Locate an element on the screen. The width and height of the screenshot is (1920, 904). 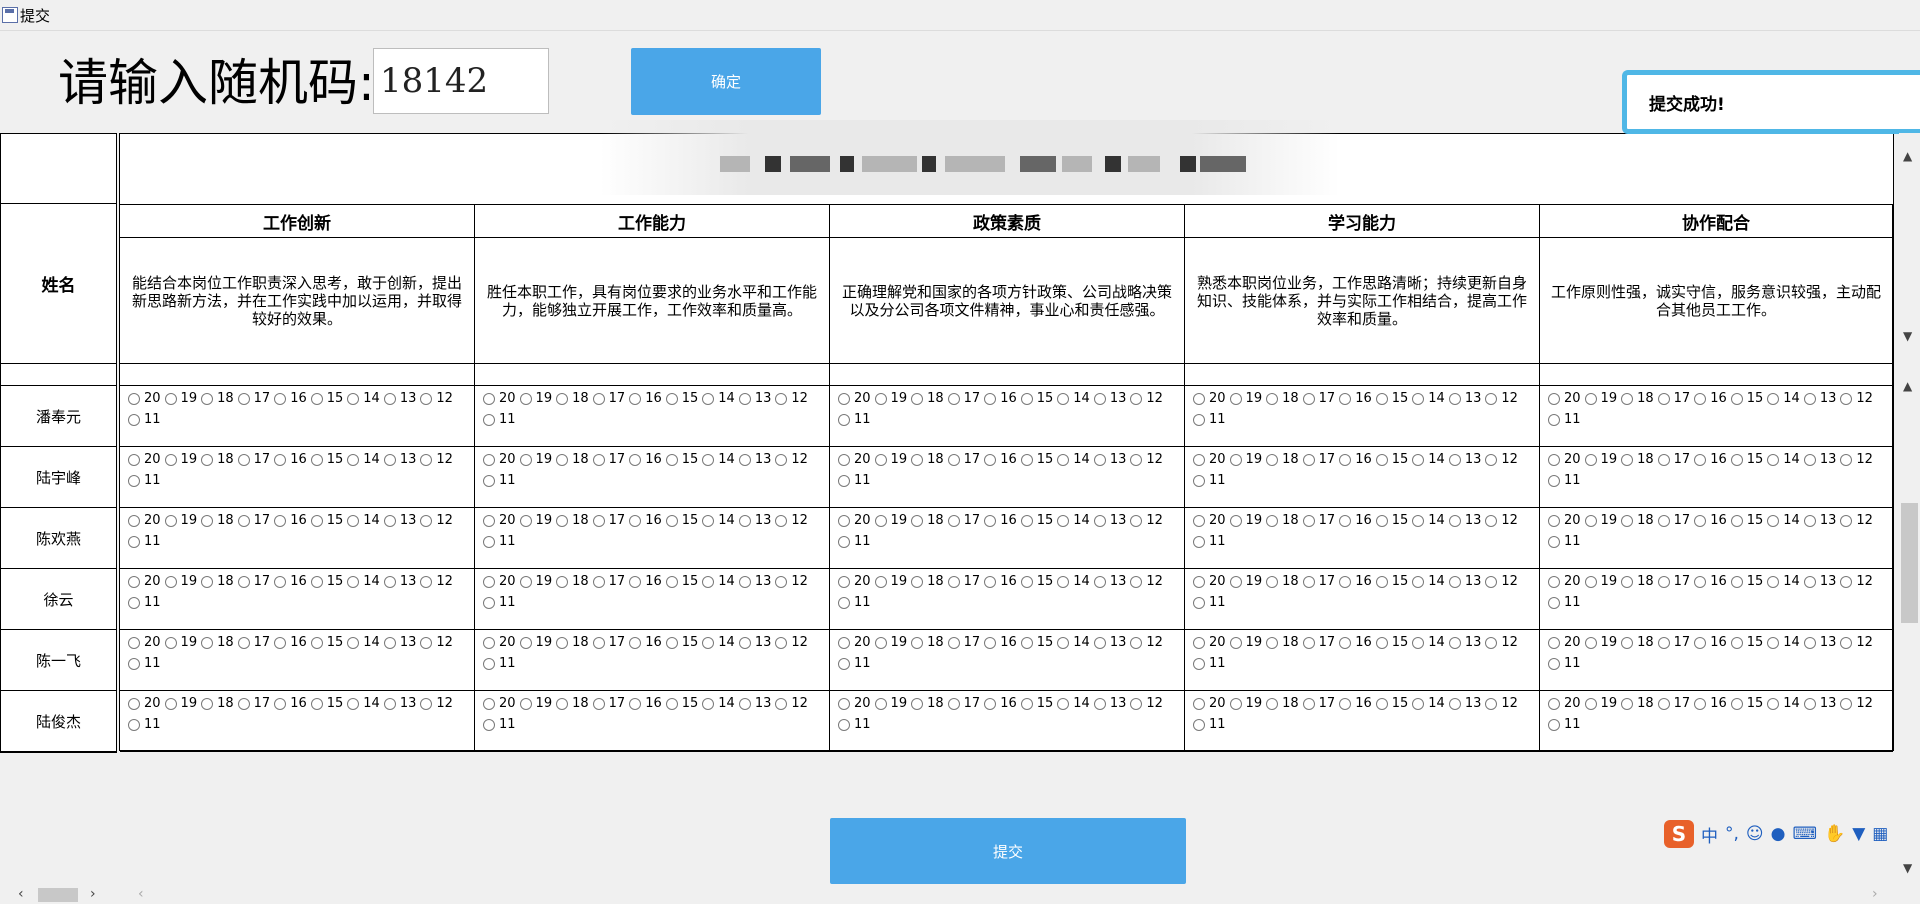
toolbox-icon: ▦ is located at coordinates (1880, 834).